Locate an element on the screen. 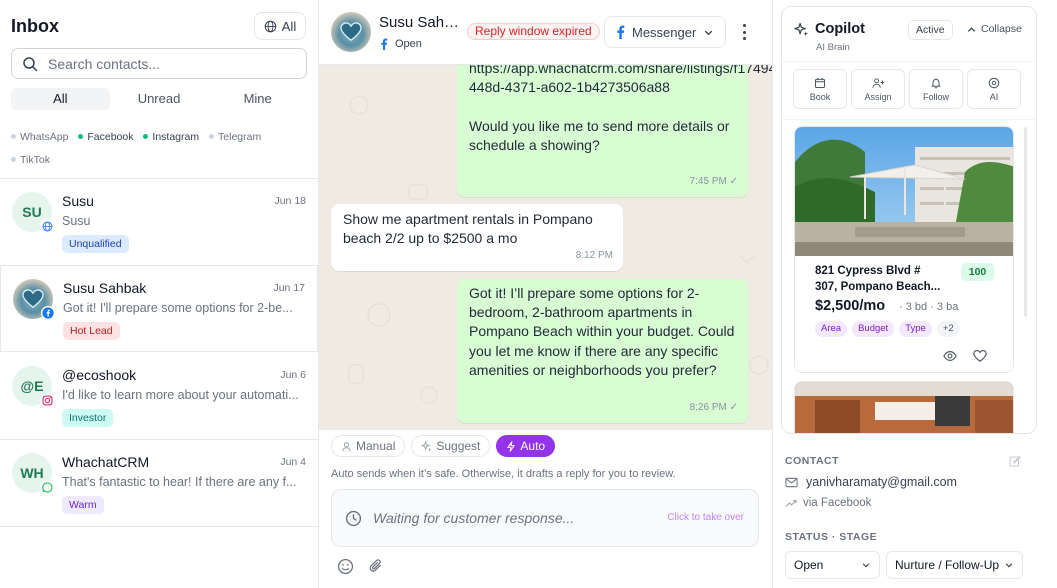 Image resolution: width=1057 pixels, height=588 pixels. channel-tiktok: TikTok is located at coordinates (30, 160).